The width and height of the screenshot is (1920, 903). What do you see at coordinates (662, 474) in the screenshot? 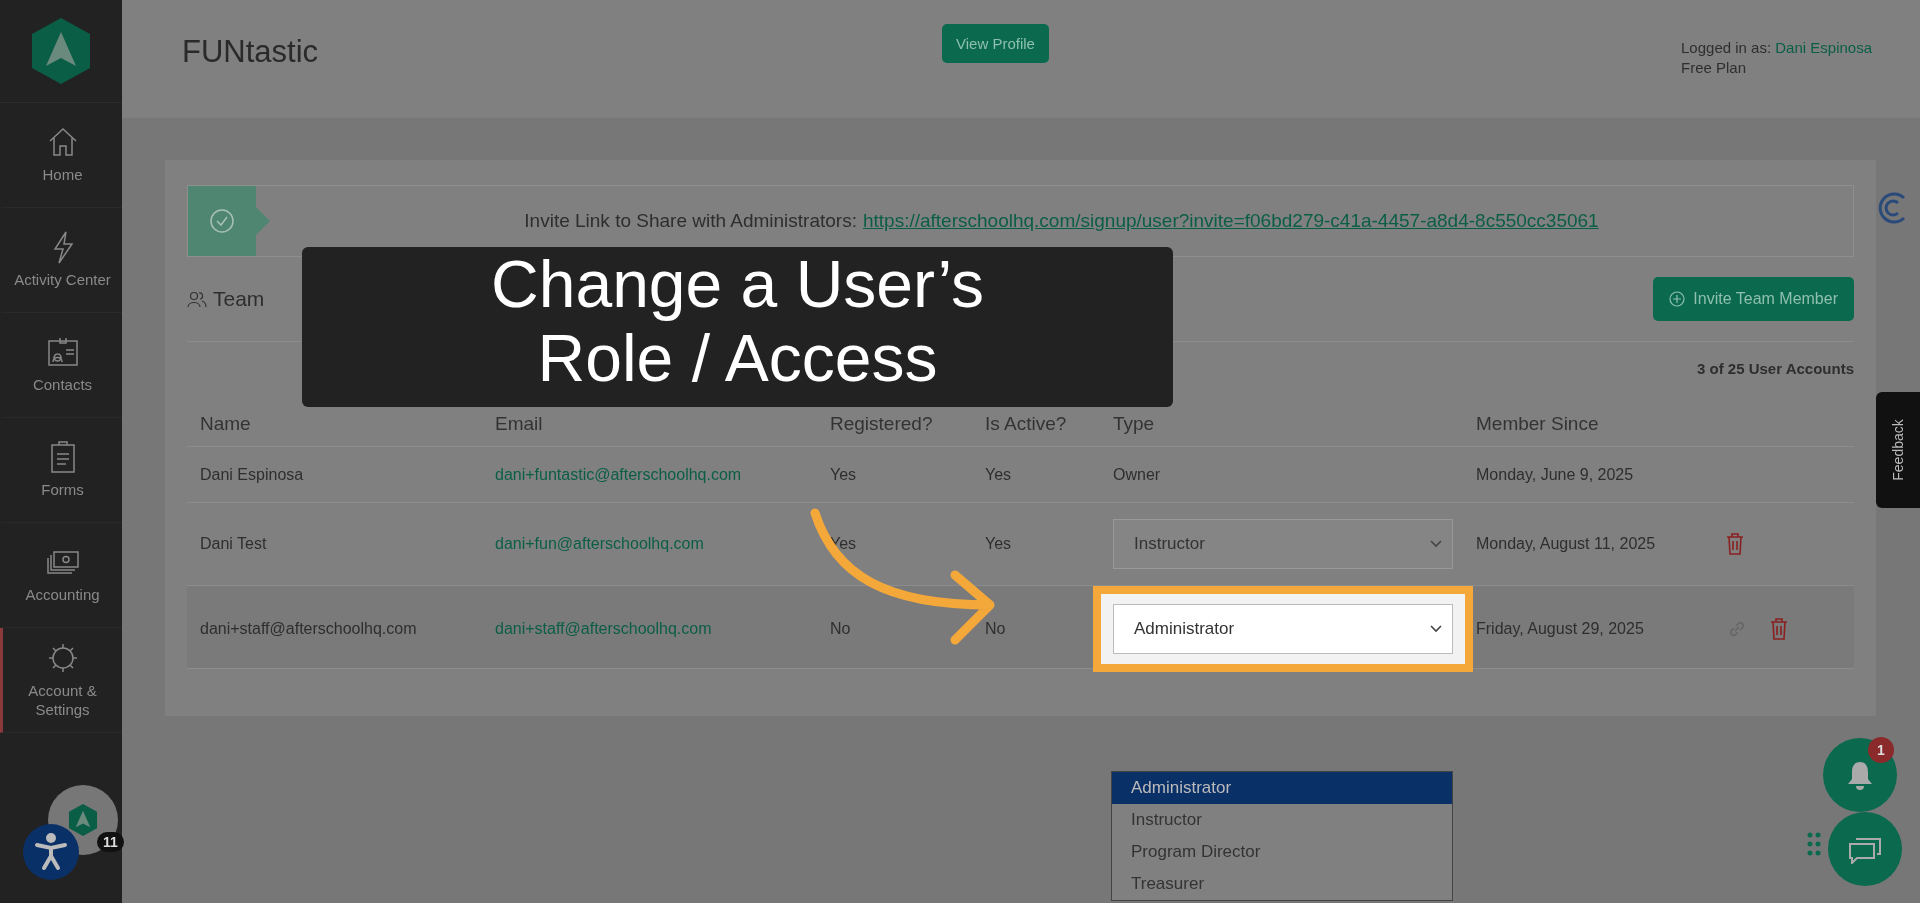
I see `email-link: dani+funtastic@afterschoolhq.com` at bounding box center [662, 474].